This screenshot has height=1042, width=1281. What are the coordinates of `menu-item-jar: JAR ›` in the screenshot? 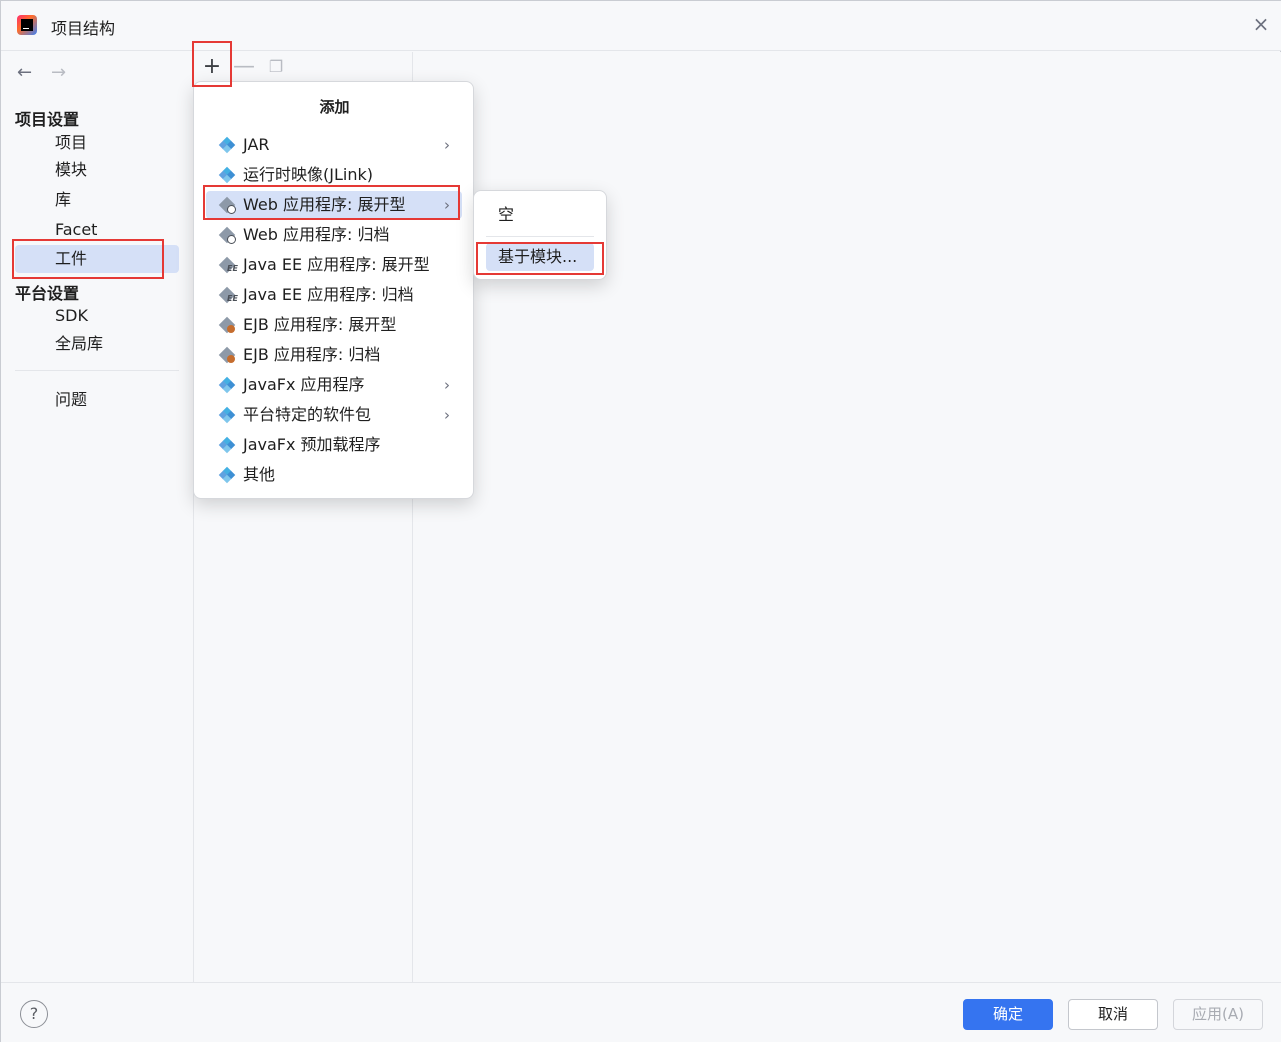 It's located at (334, 145).